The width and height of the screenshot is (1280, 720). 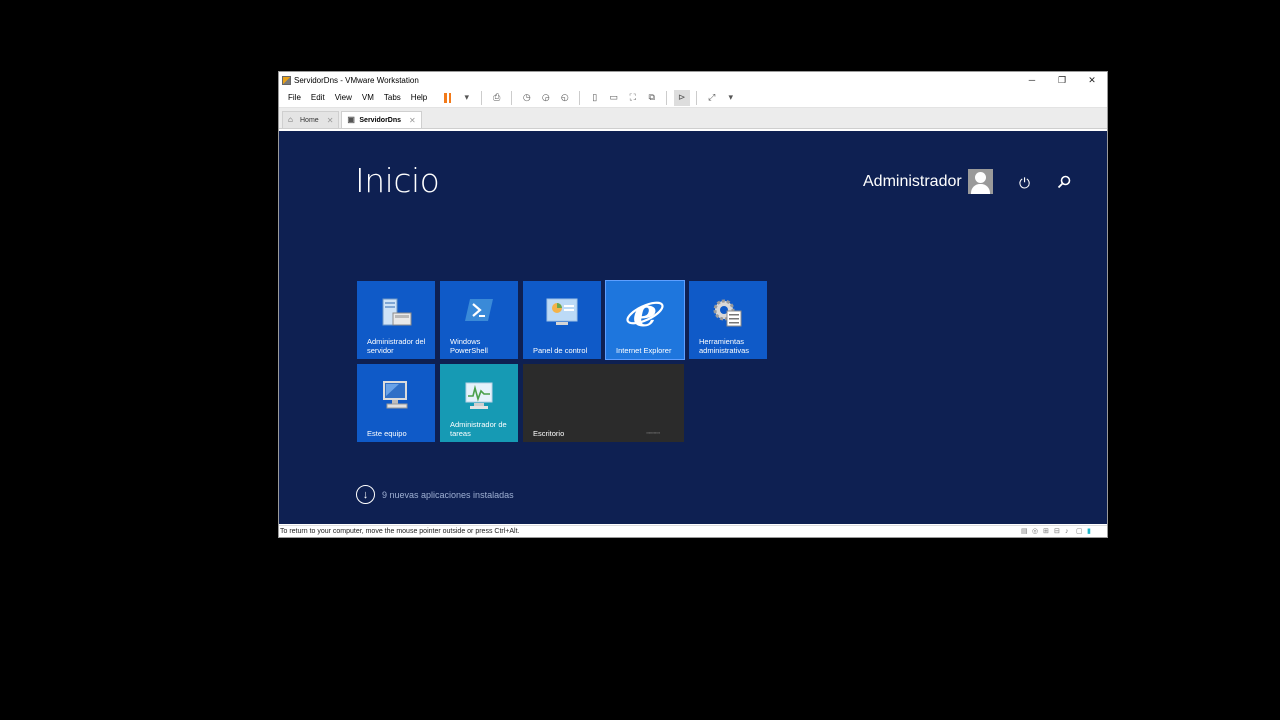 I want to click on svg-text: e, so click(x=645, y=313).